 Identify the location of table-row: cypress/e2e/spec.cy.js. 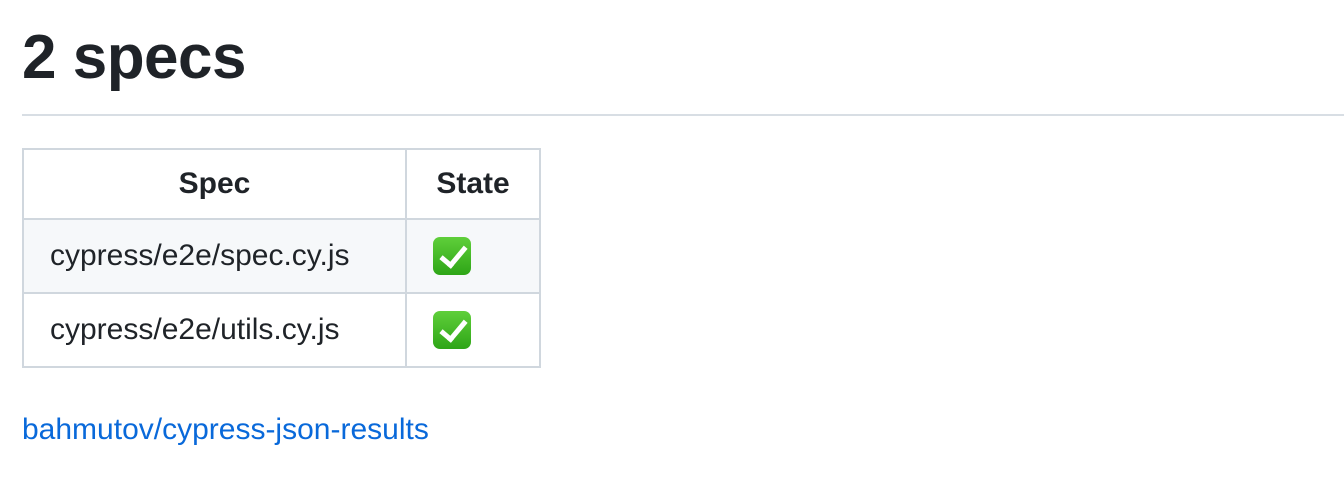
(281, 256).